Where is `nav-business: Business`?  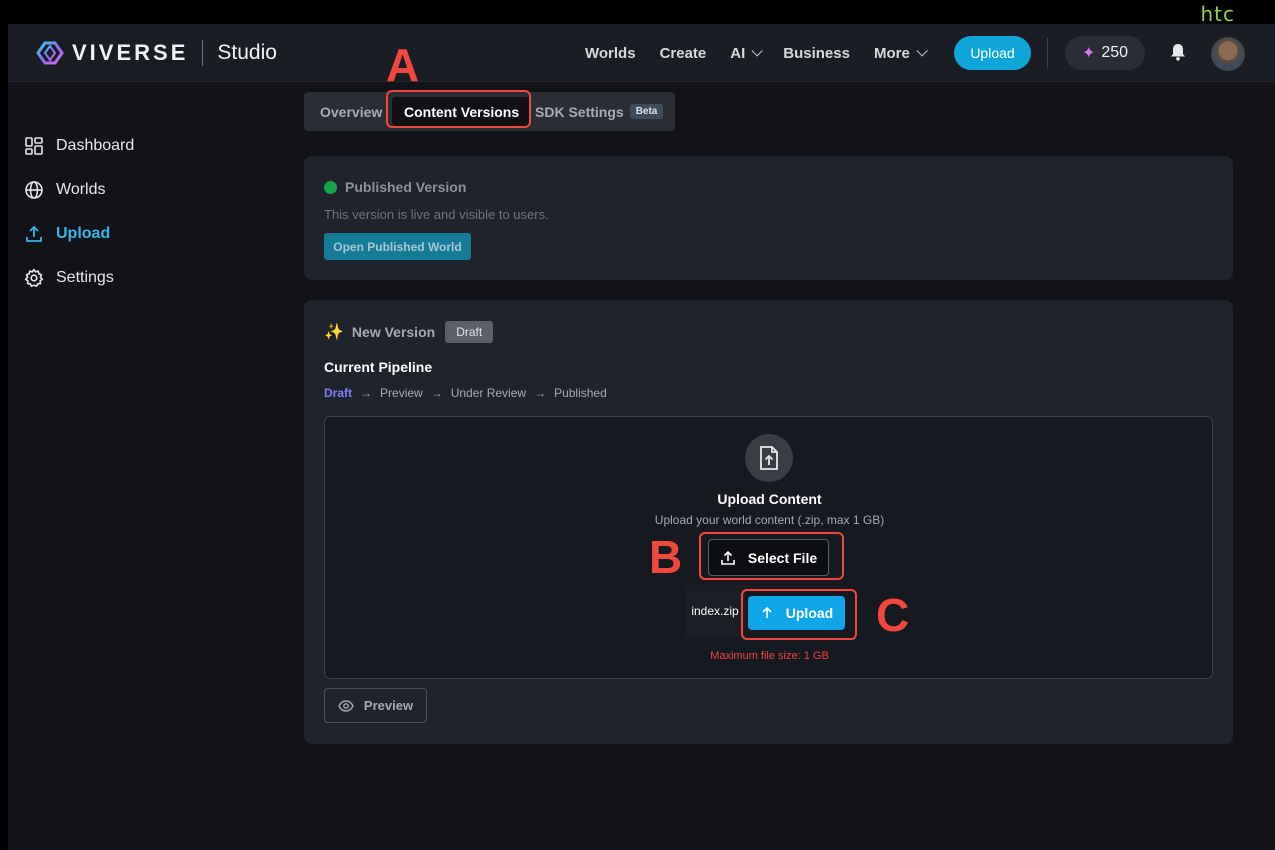
nav-business: Business is located at coordinates (816, 53).